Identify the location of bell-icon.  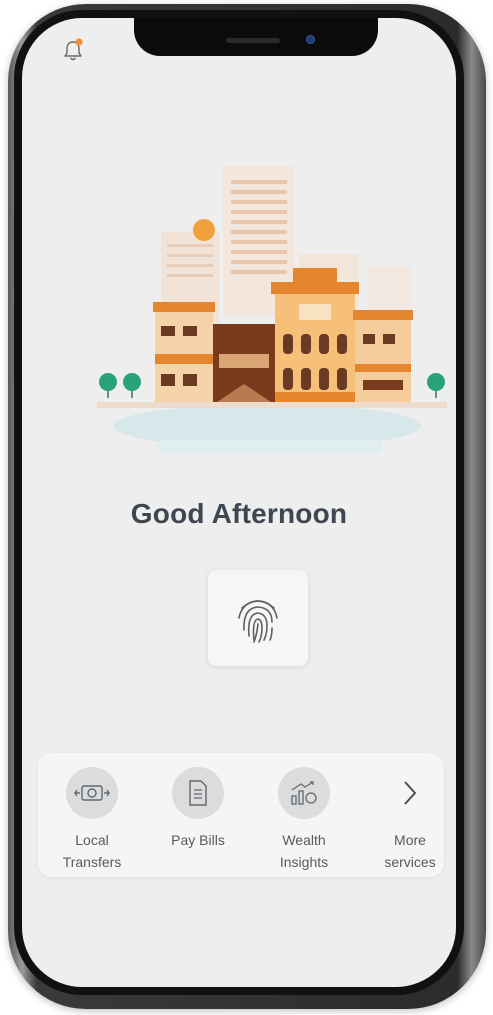
(73, 50).